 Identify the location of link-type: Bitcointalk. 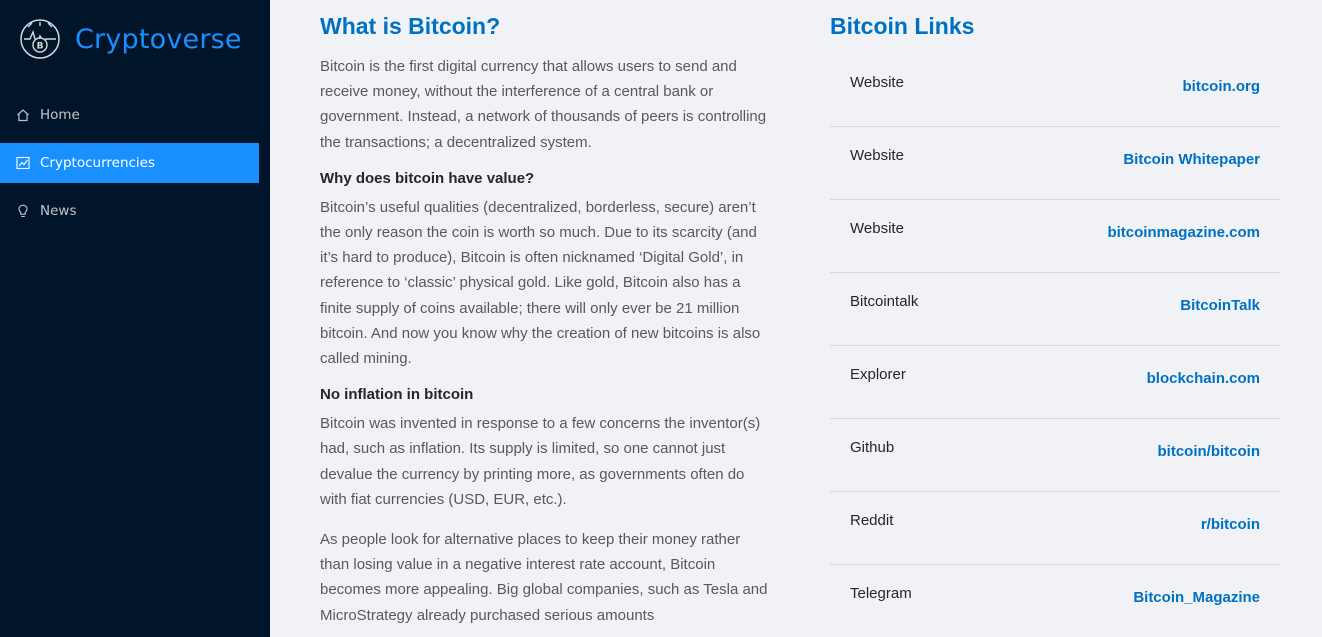
(884, 301).